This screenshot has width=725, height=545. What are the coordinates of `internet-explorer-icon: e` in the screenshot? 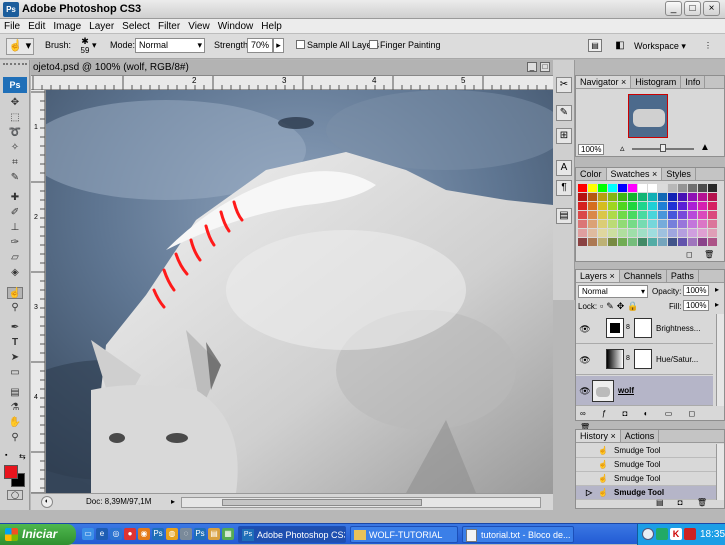 It's located at (102, 534).